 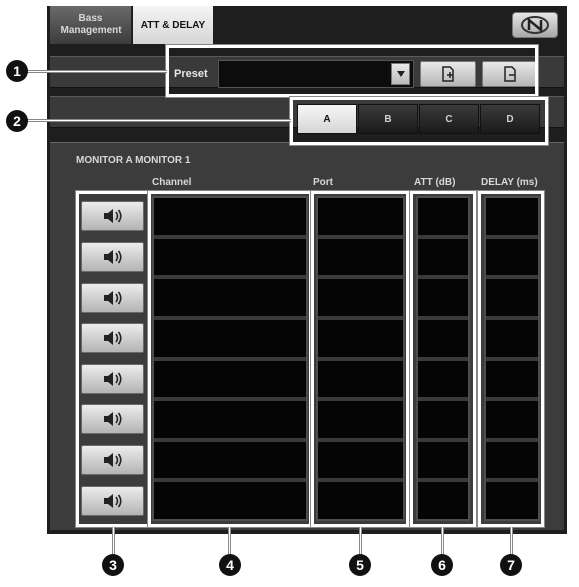 What do you see at coordinates (323, 182) in the screenshot?
I see `column-header-port: Port` at bounding box center [323, 182].